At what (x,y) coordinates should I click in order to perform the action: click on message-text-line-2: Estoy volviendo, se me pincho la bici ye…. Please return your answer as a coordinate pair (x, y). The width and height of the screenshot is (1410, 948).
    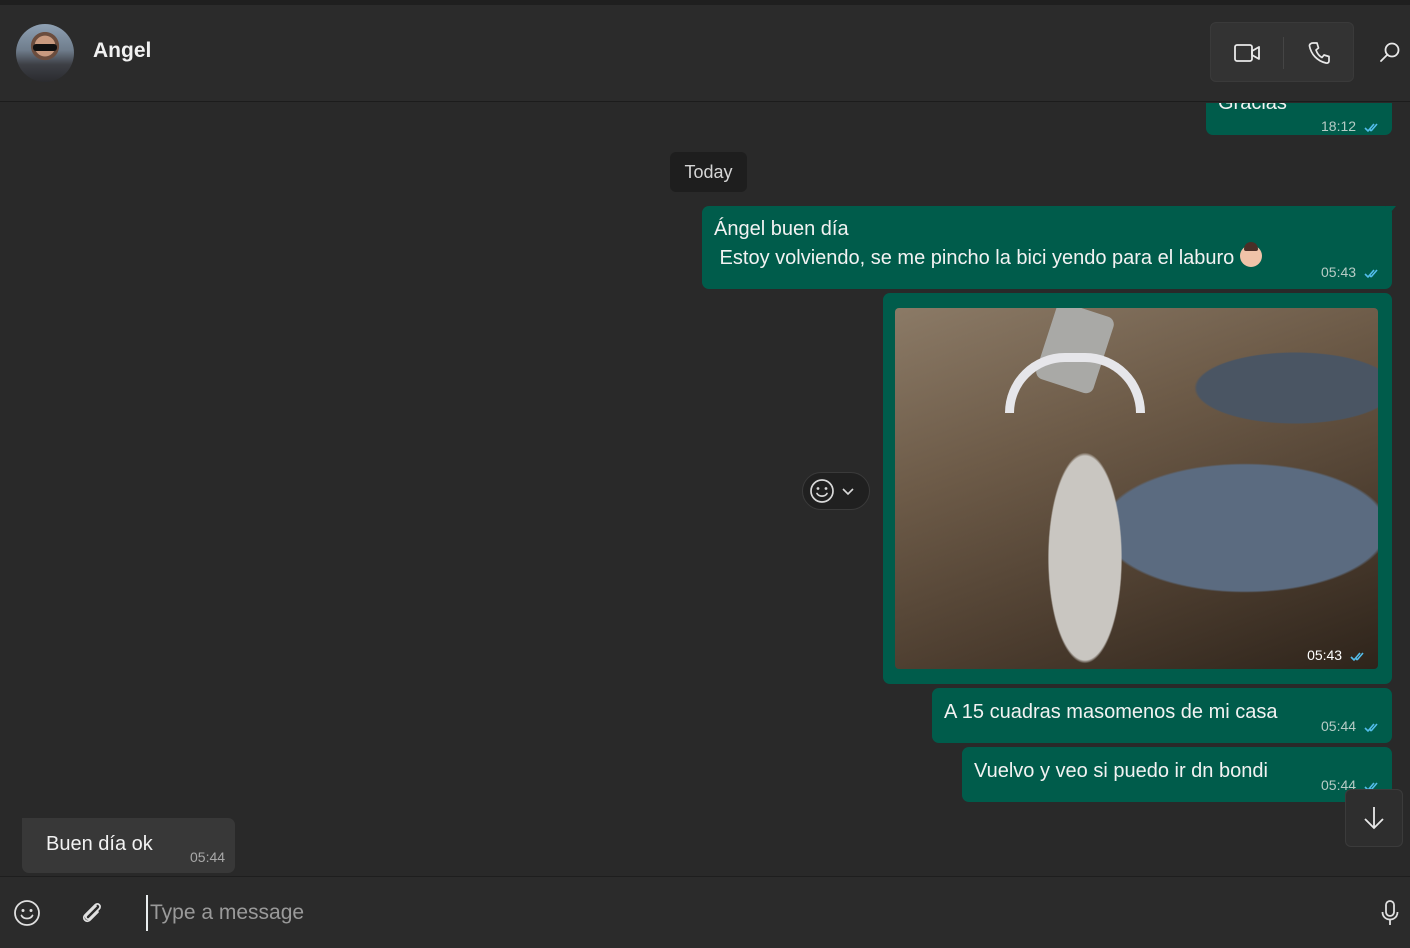
    Looking at the image, I should click on (988, 257).